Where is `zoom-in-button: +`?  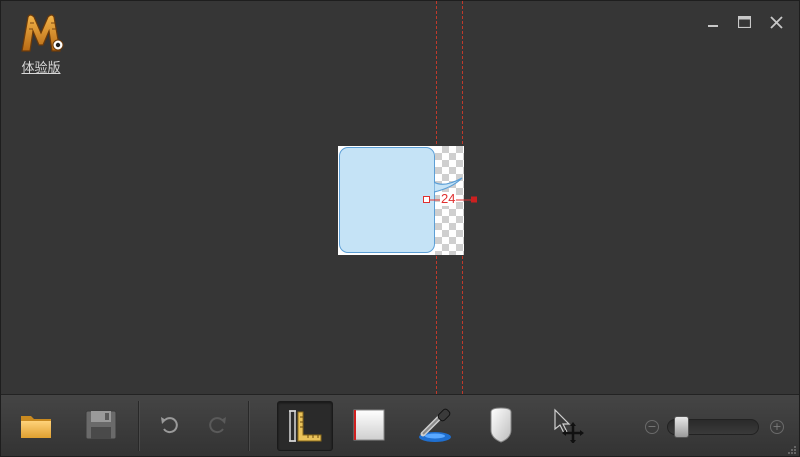 zoom-in-button: + is located at coordinates (777, 427).